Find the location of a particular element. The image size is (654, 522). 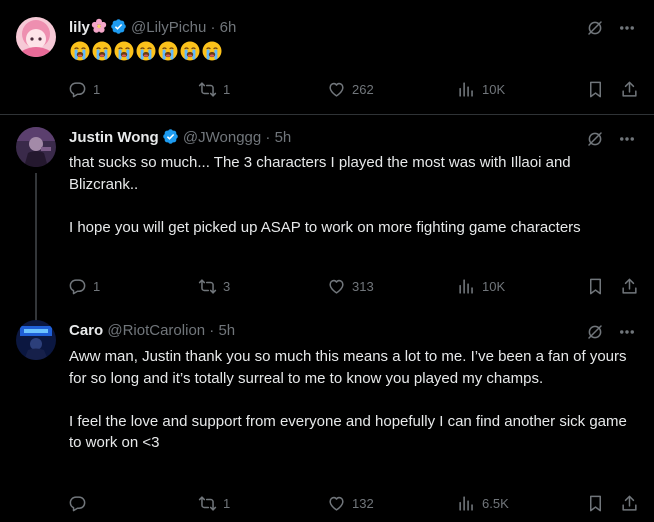

user-handle: @LilyPichu is located at coordinates (168, 27).